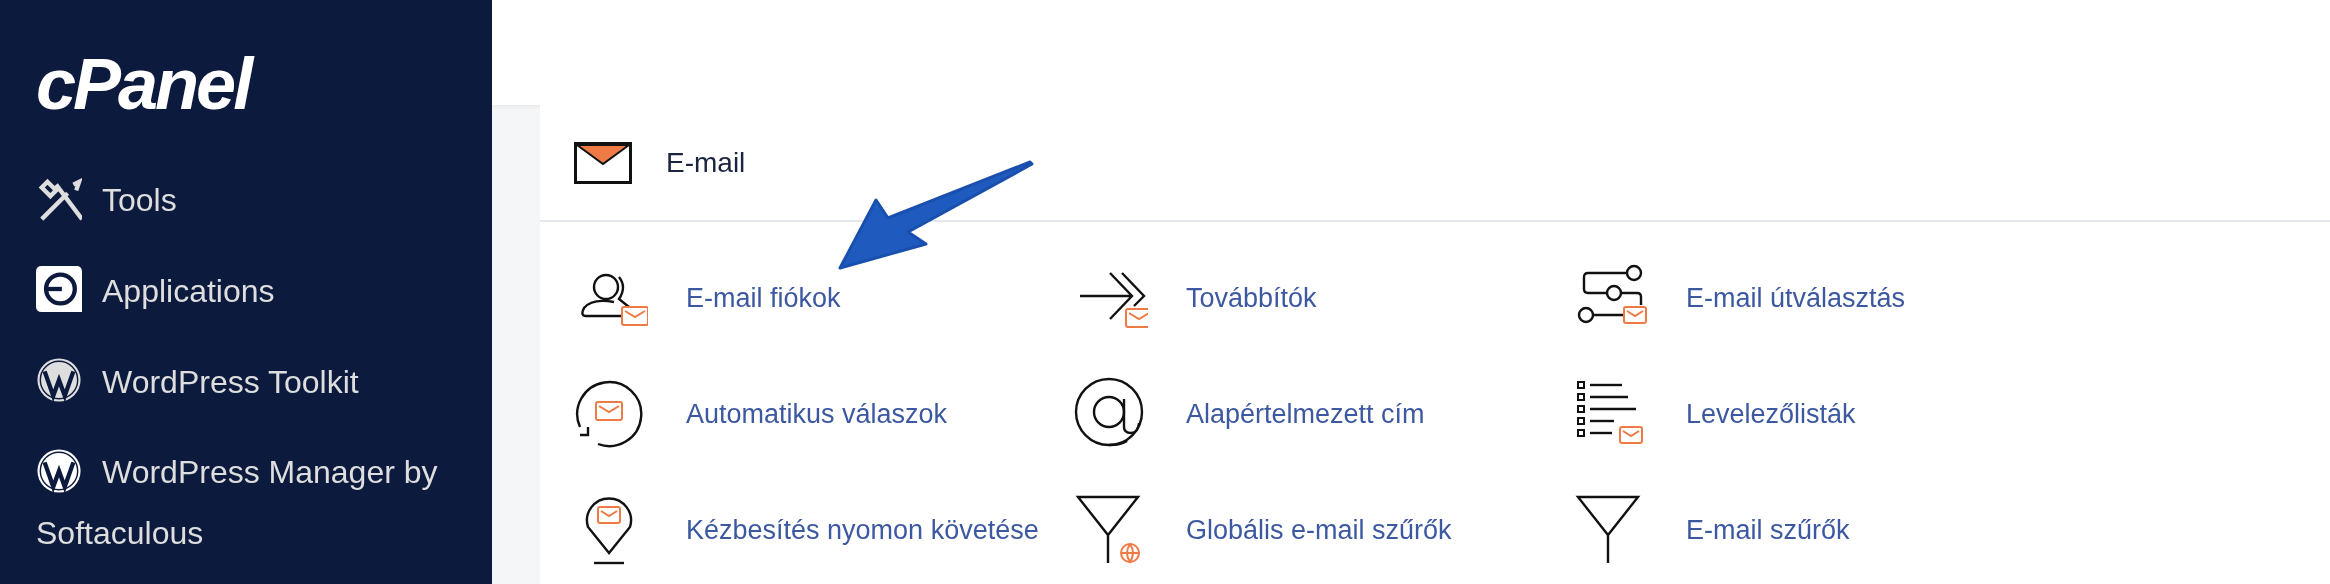 The image size is (2330, 584). I want to click on section-title: E-mail, so click(706, 162).